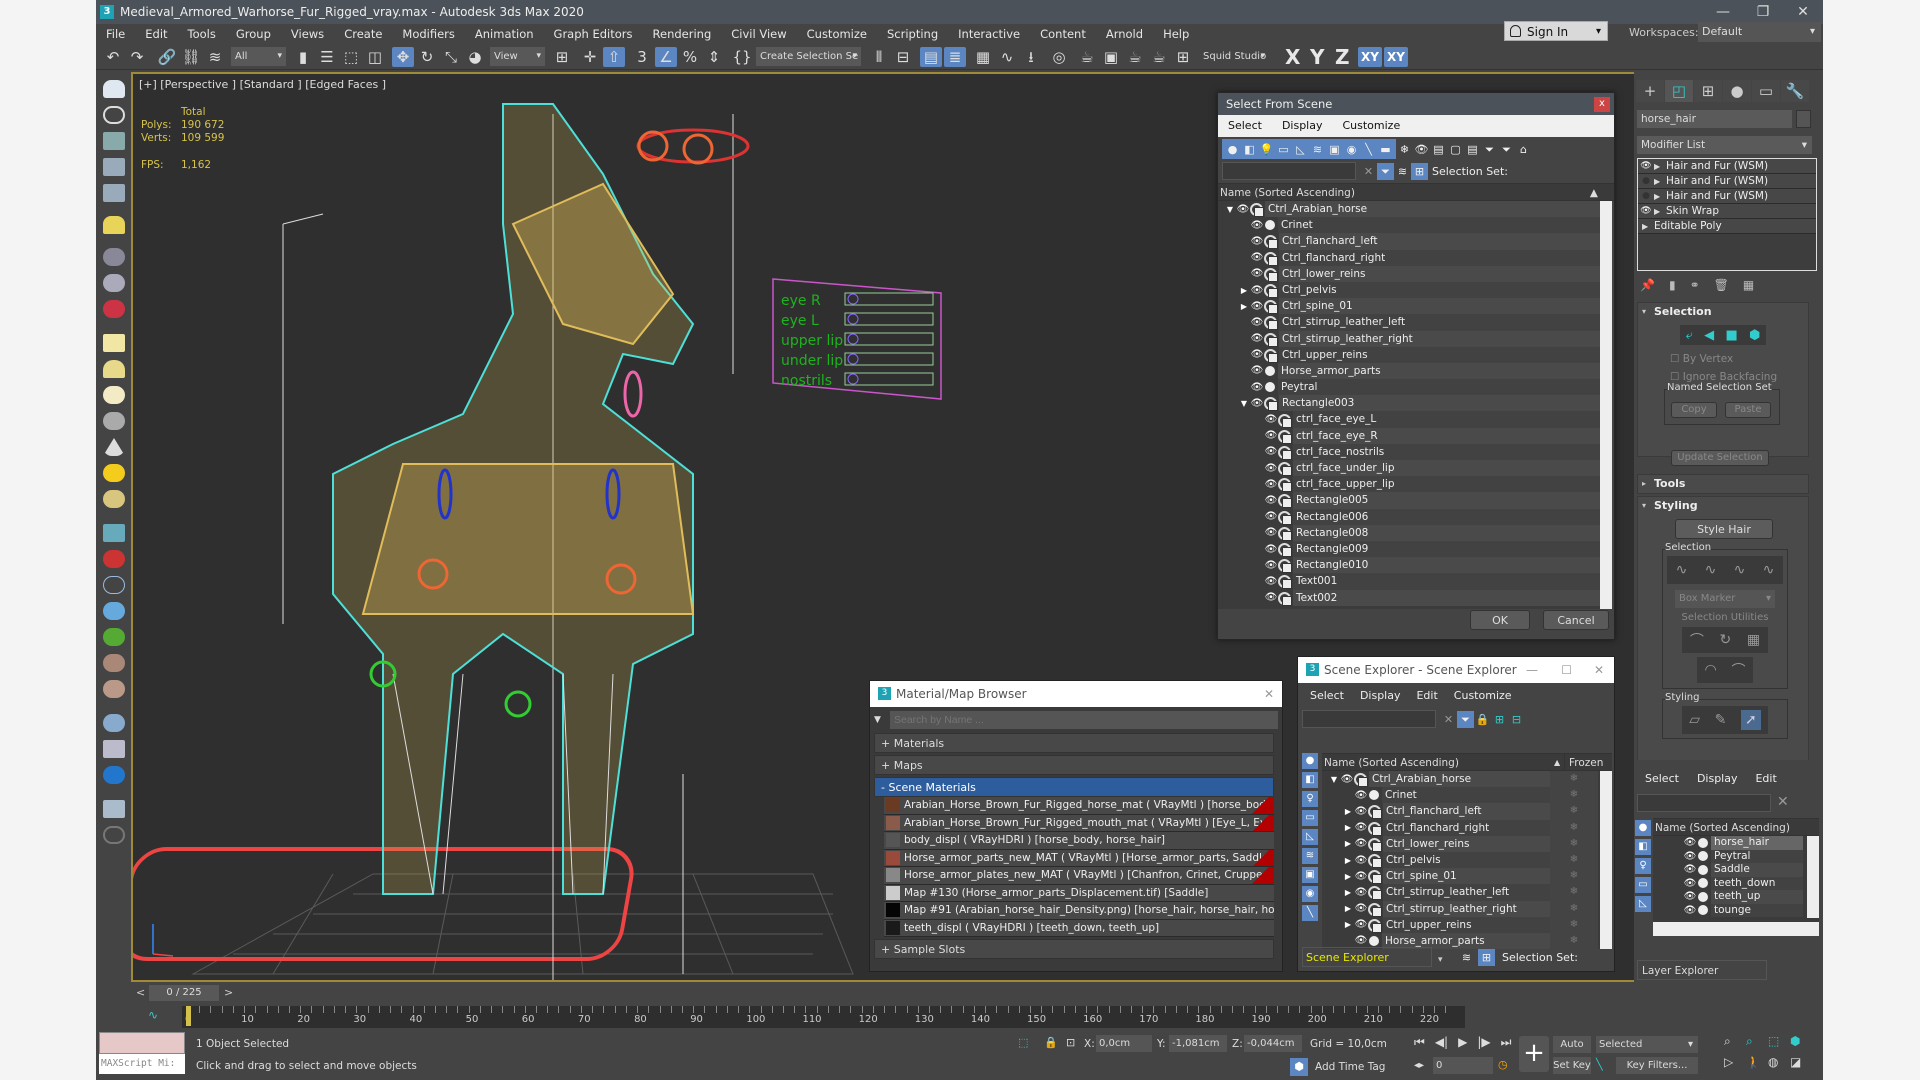 Image resolution: width=1920 pixels, height=1080 pixels. Describe the element at coordinates (153, 1015) in the screenshot. I see `curve-editor-toggle-icon: ∿` at that location.